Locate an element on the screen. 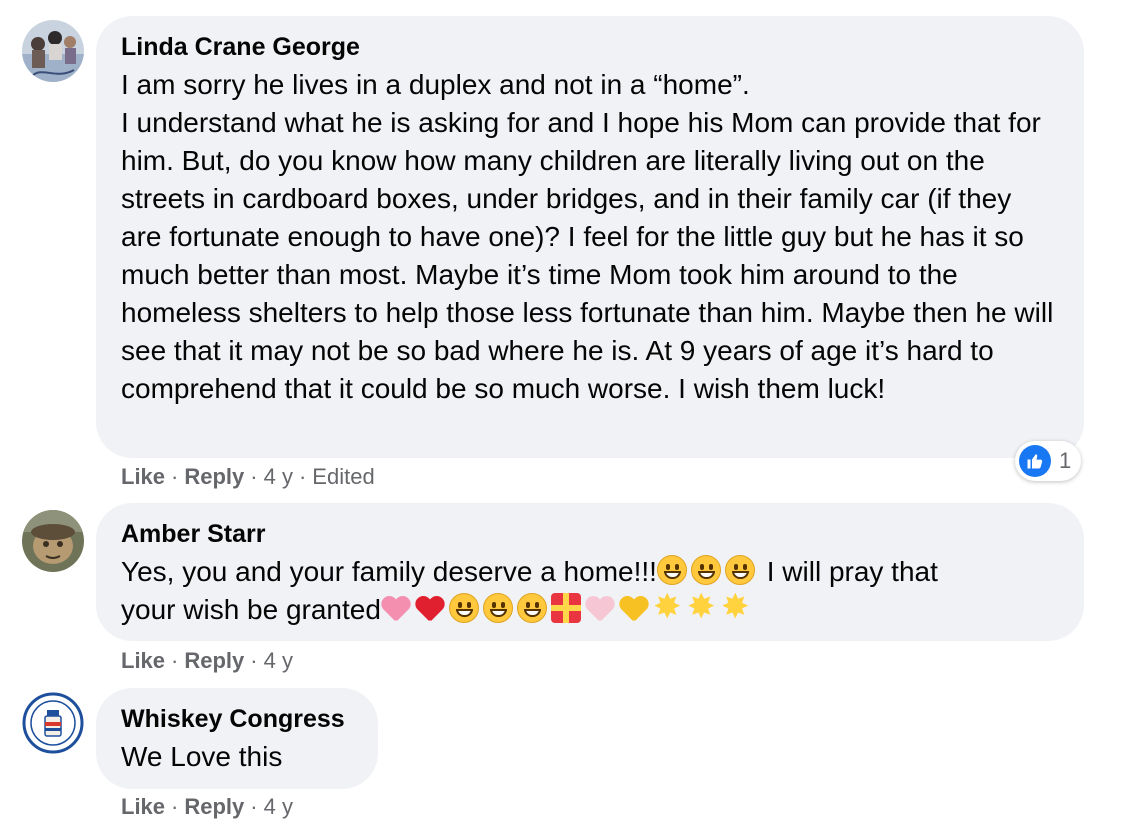 The height and width of the screenshot is (836, 1146). reaction-summary: 1 is located at coordinates (1048, 461).